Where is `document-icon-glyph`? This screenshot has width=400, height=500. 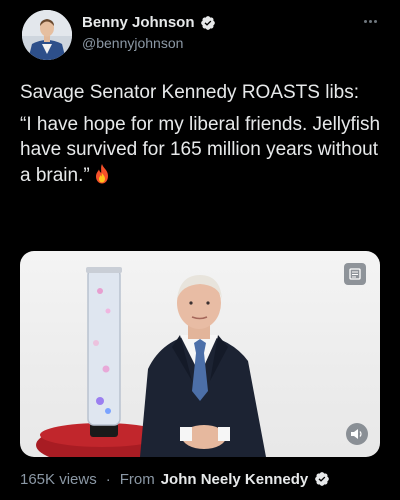 document-icon-glyph is located at coordinates (355, 274).